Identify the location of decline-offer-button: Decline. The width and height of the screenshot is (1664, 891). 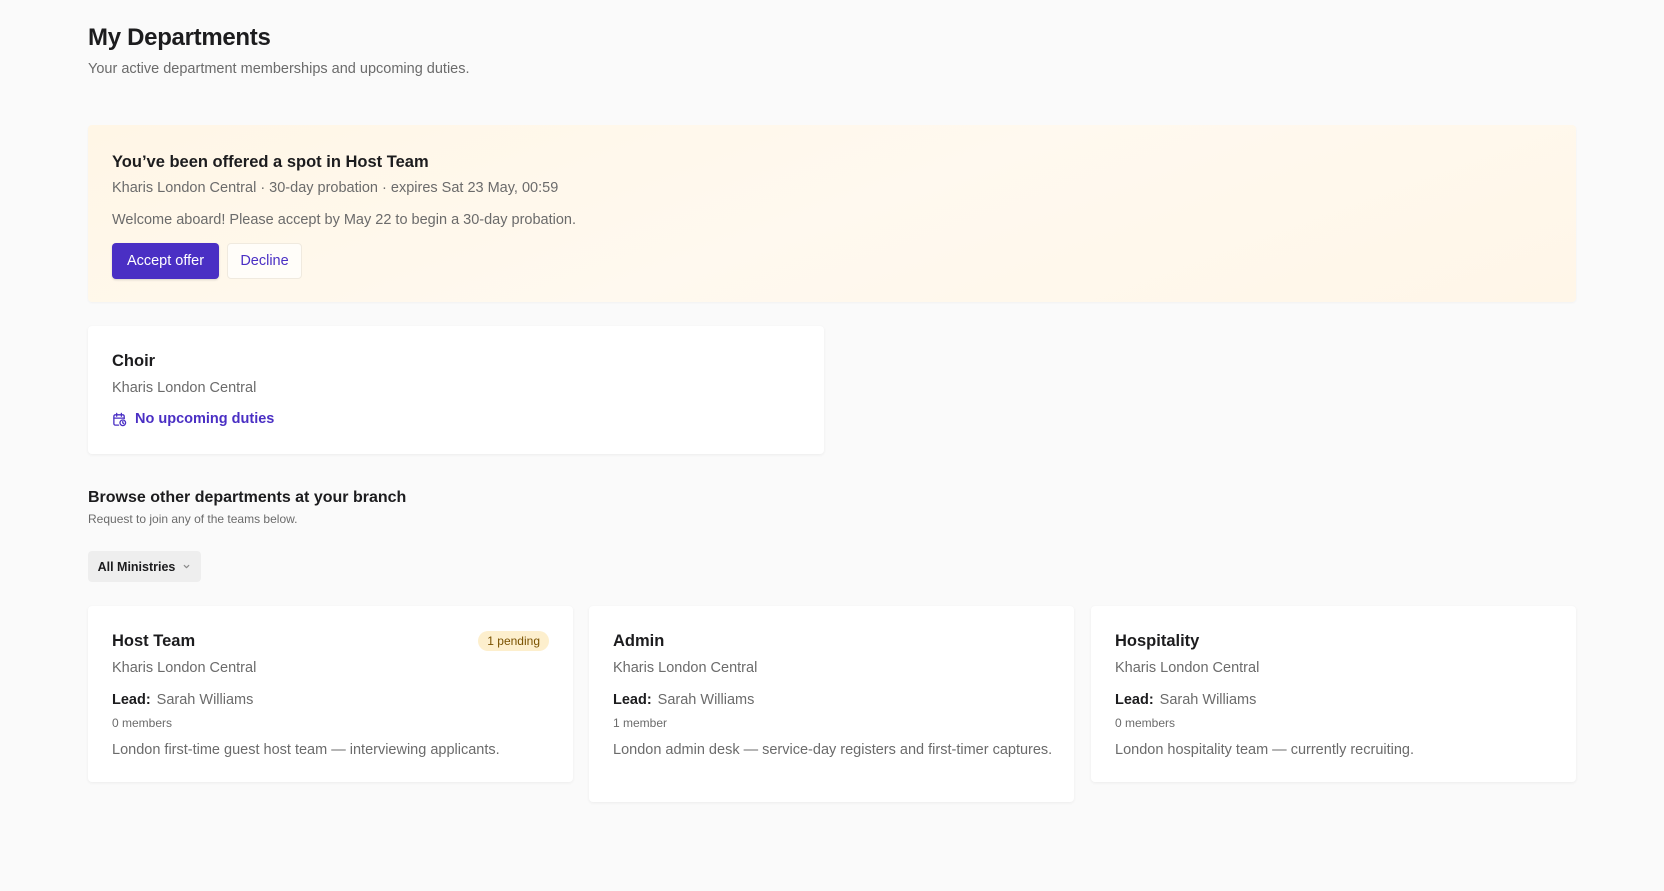
(264, 261).